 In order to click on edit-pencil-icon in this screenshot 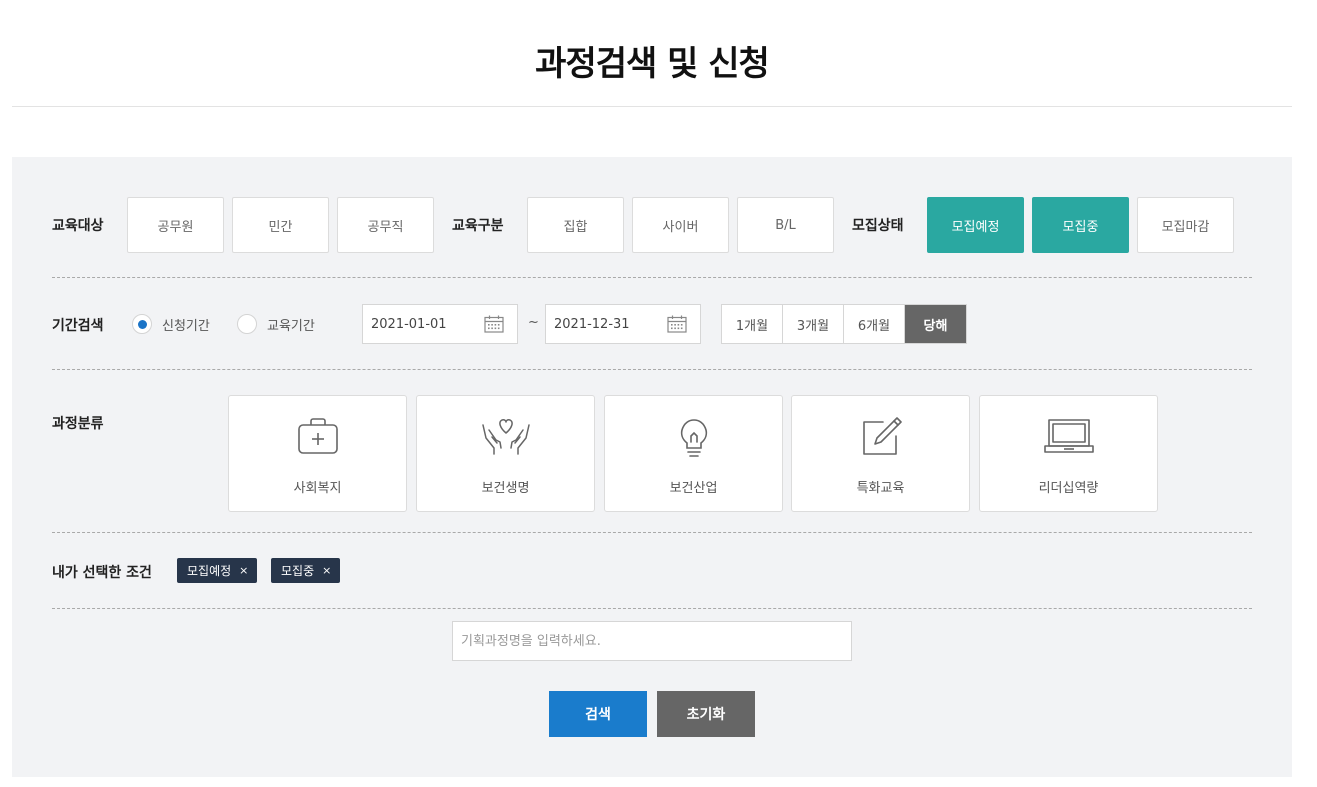, I will do `click(882, 436)`.